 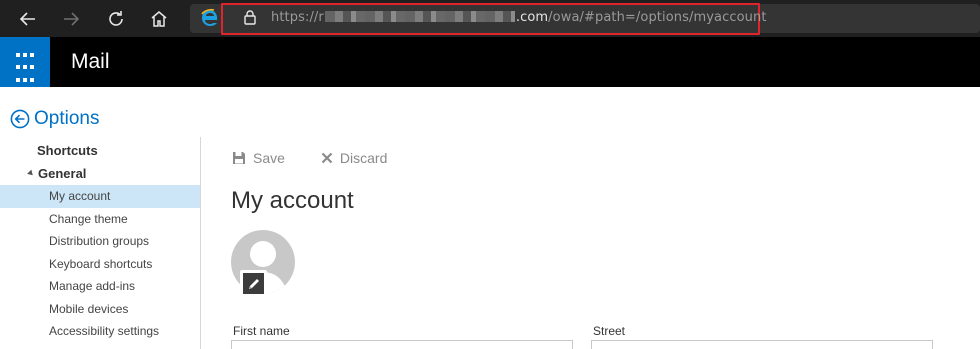 I want to click on sidebar-item-manage-add-ins: Manage add-ins, so click(x=100, y=286).